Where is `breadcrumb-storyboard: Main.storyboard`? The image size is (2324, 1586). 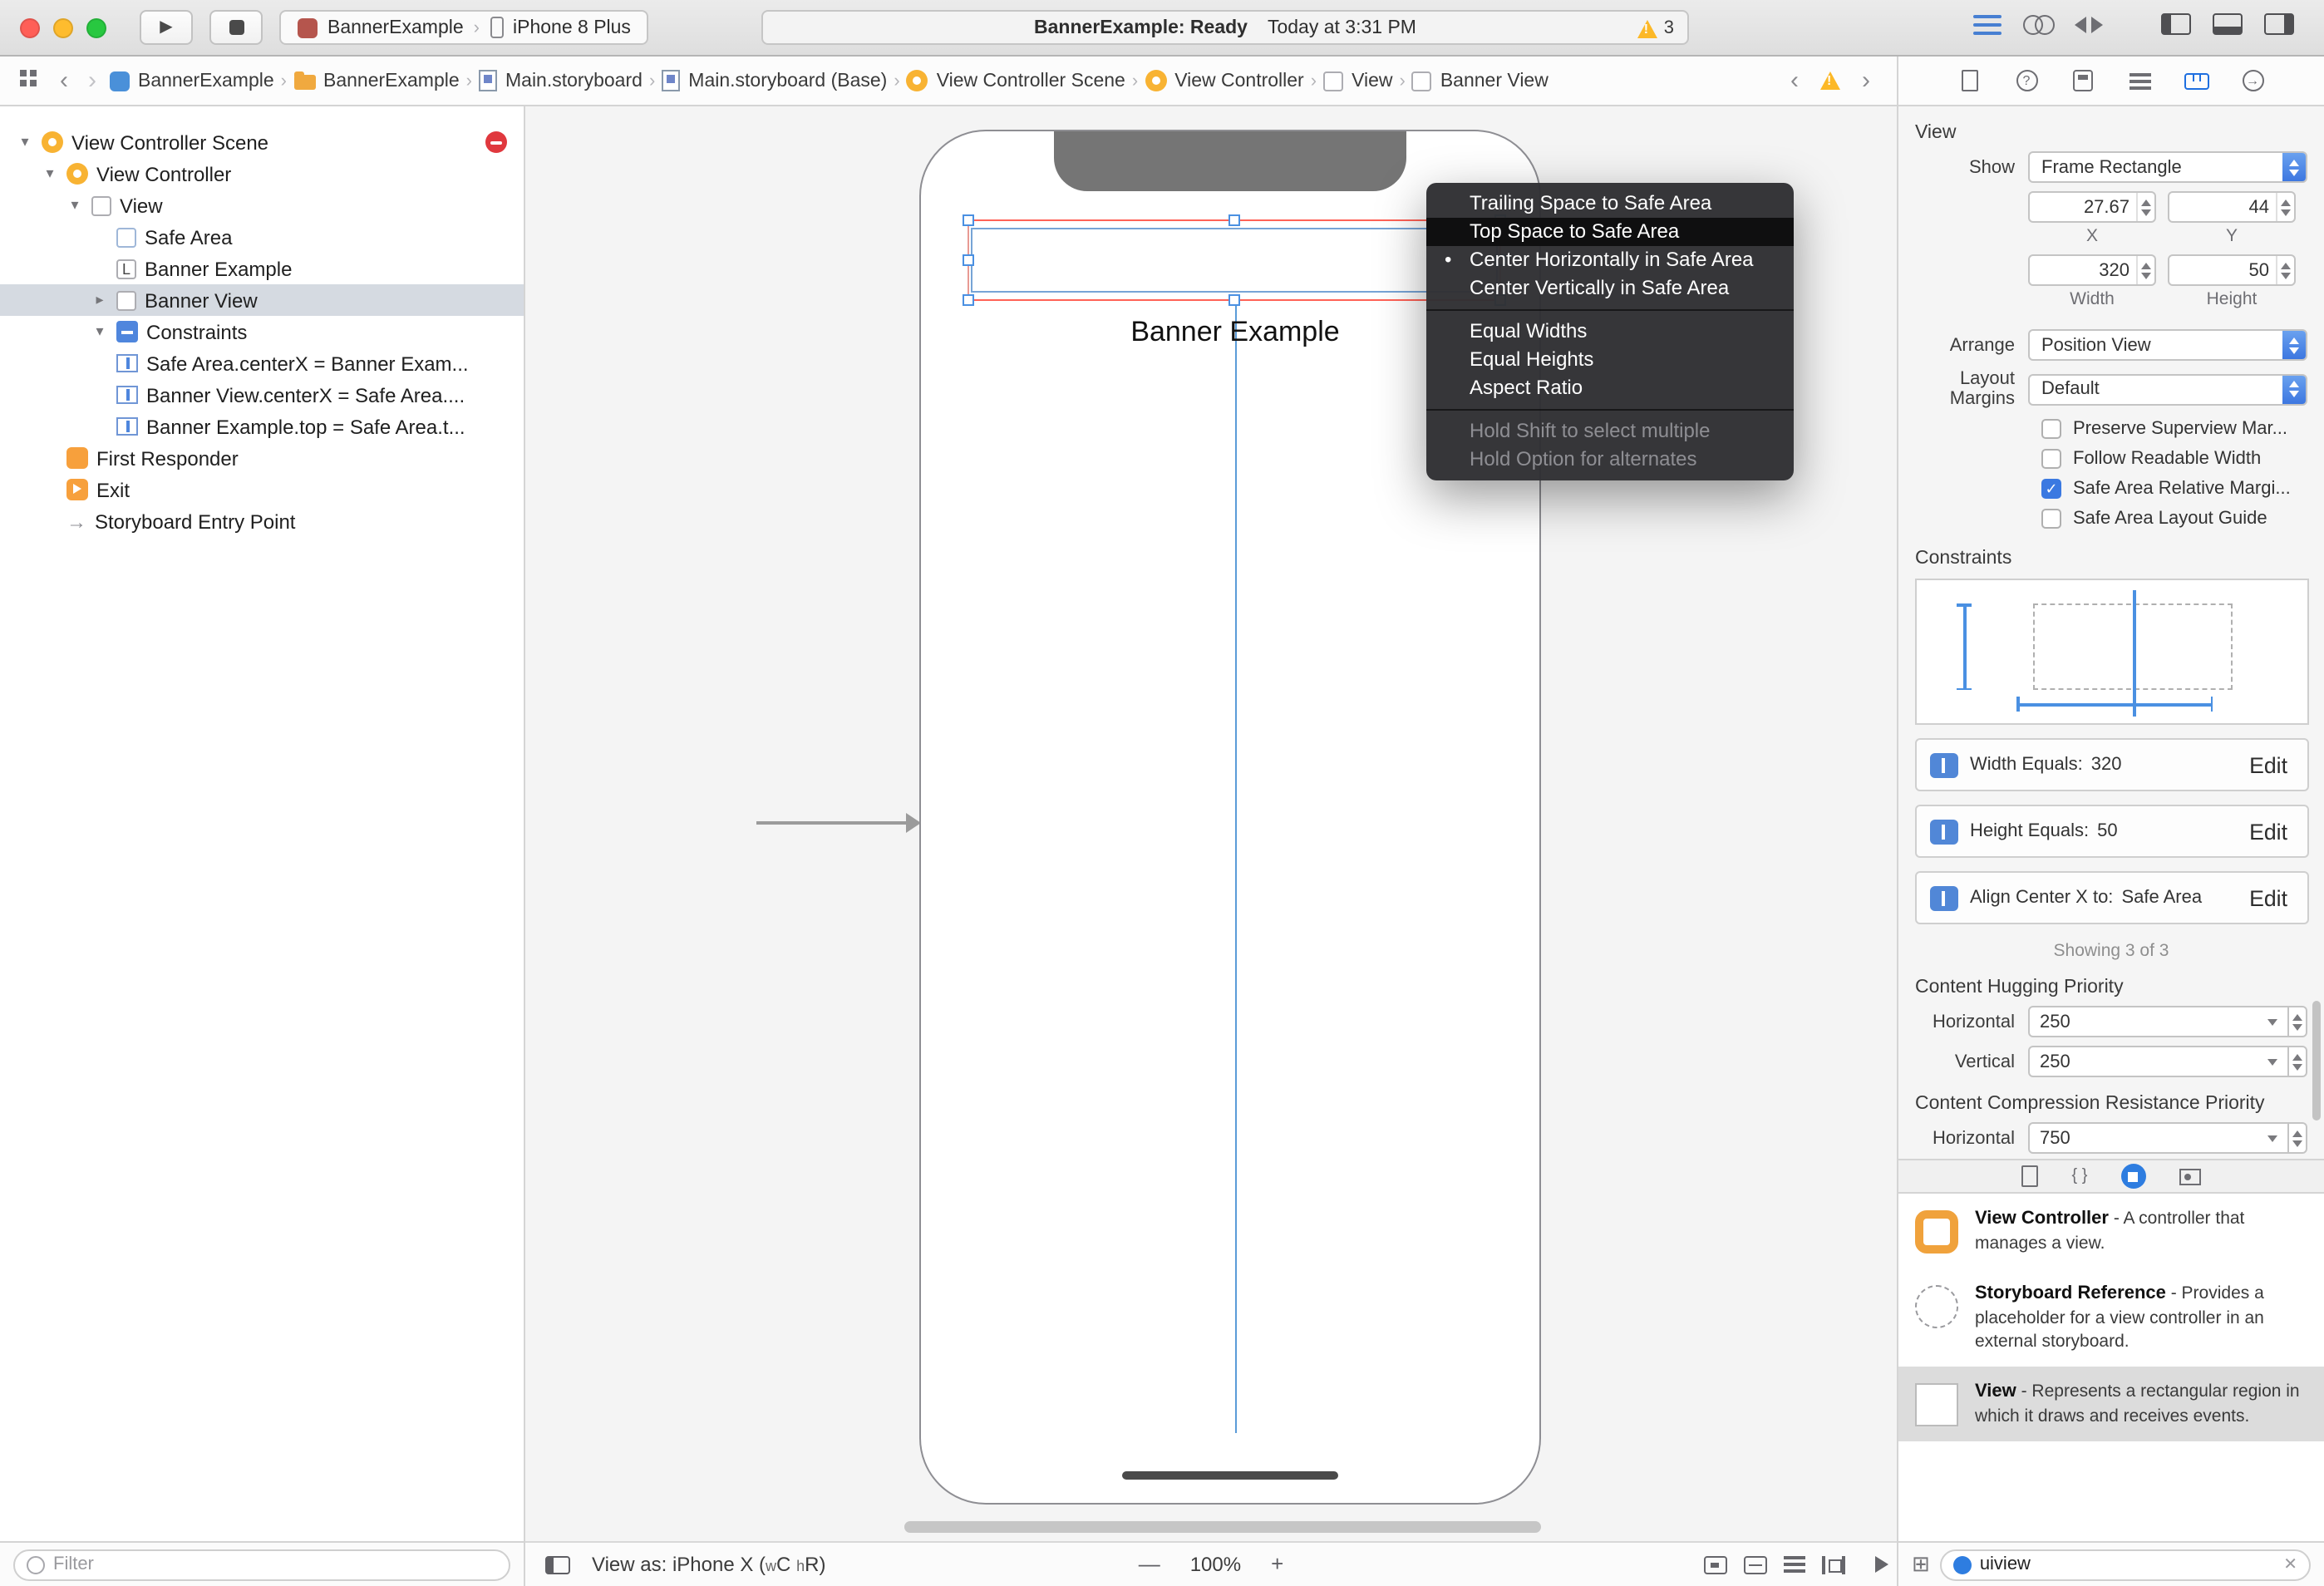 breadcrumb-storyboard: Main.storyboard is located at coordinates (561, 80).